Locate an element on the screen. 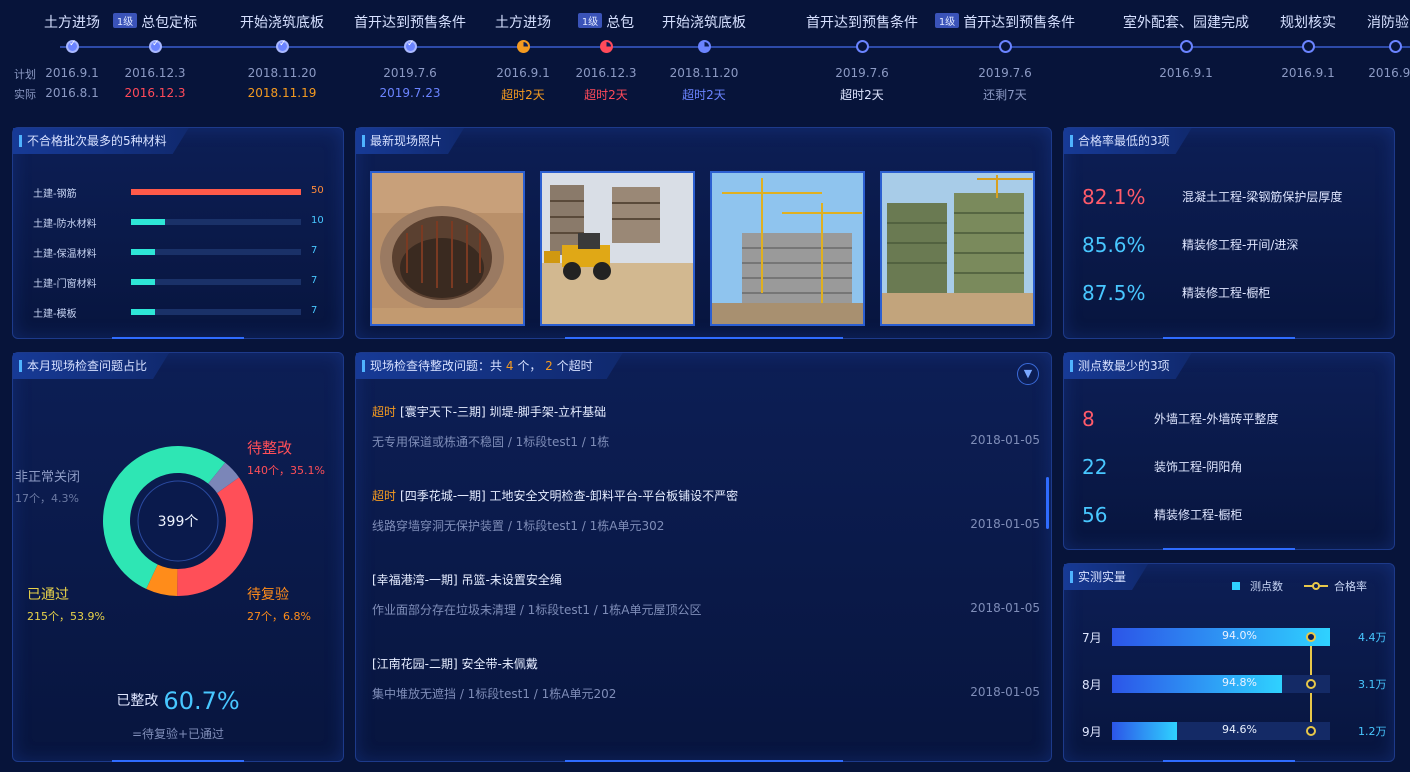 Image resolution: width=1410 pixels, height=772 pixels. material-row: 土建-模板 7 is located at coordinates (178, 312).